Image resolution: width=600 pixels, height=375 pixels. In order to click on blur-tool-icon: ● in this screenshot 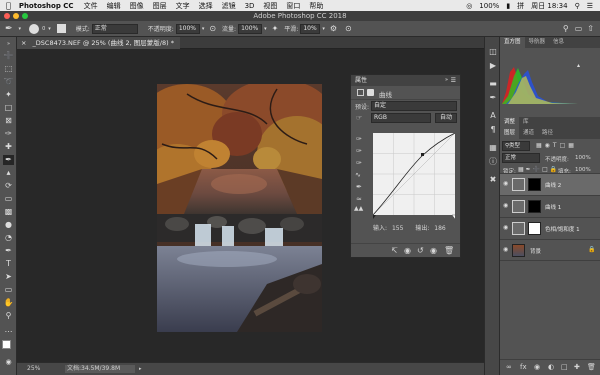, I will do `click(8, 225)`.